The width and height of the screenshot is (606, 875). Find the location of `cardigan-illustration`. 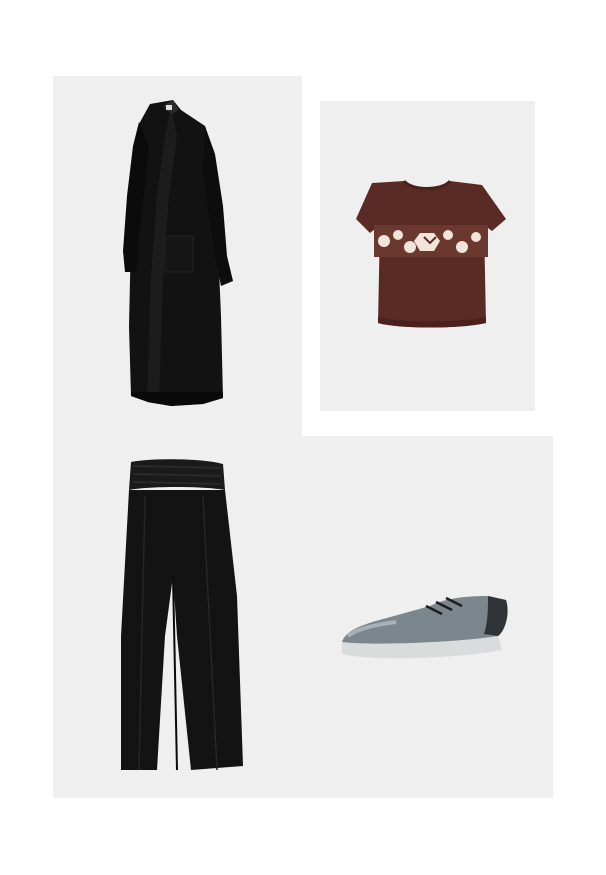

cardigan-illustration is located at coordinates (178, 253).